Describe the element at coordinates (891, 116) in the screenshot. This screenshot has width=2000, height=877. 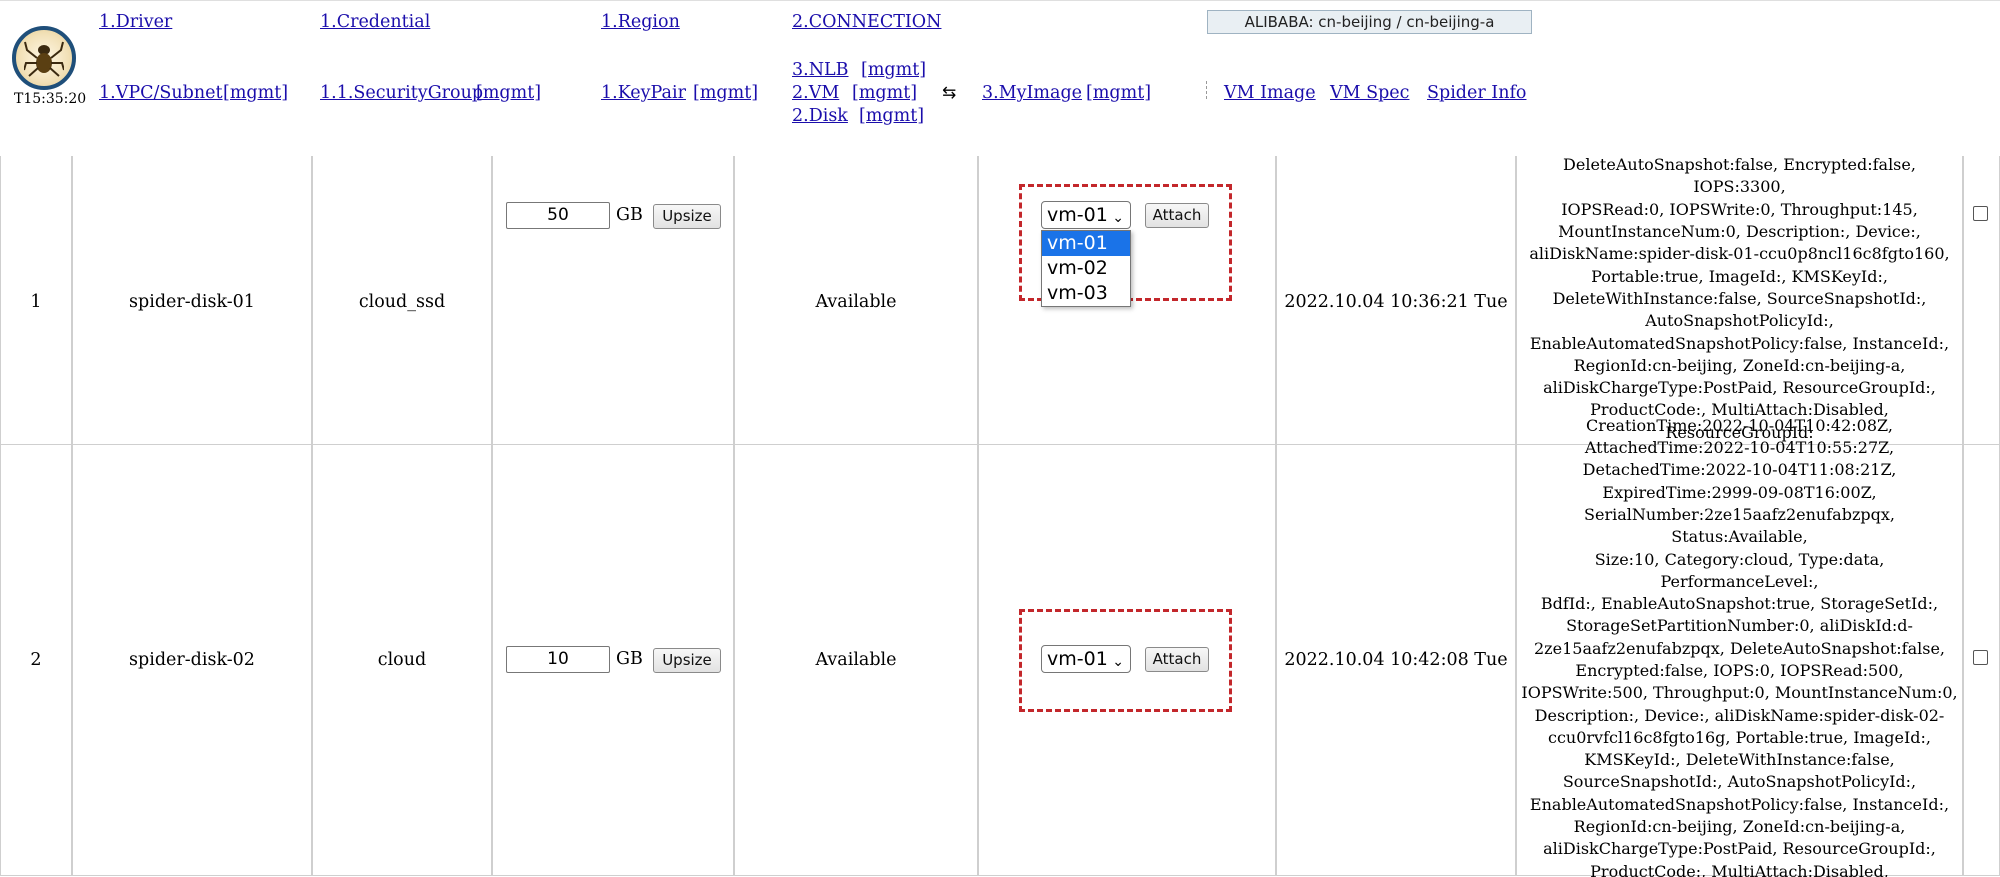
I see `disk-mgmt-link: [mgmt]` at that location.